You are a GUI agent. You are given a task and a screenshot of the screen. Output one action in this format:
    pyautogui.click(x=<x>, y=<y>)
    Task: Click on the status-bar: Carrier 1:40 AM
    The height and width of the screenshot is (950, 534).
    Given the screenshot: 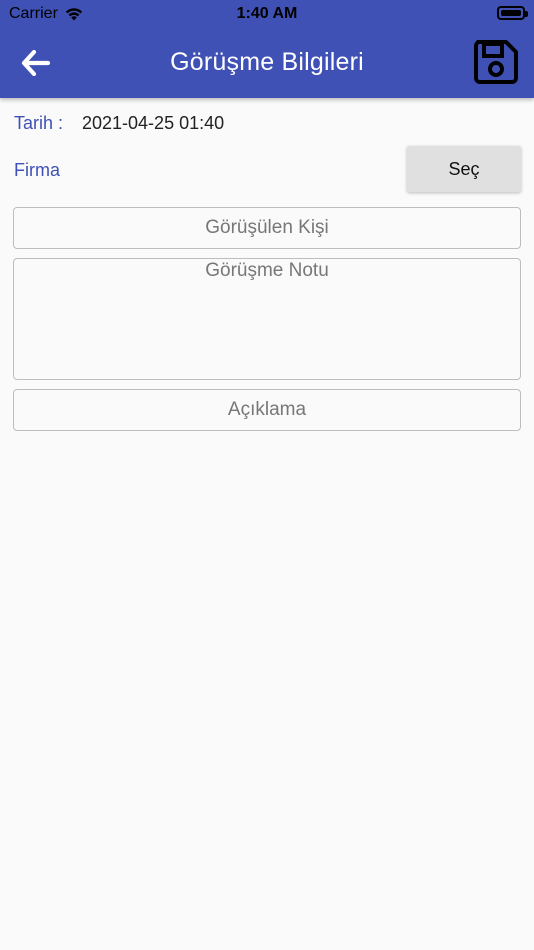 What is the action you would take?
    pyautogui.click(x=267, y=14)
    